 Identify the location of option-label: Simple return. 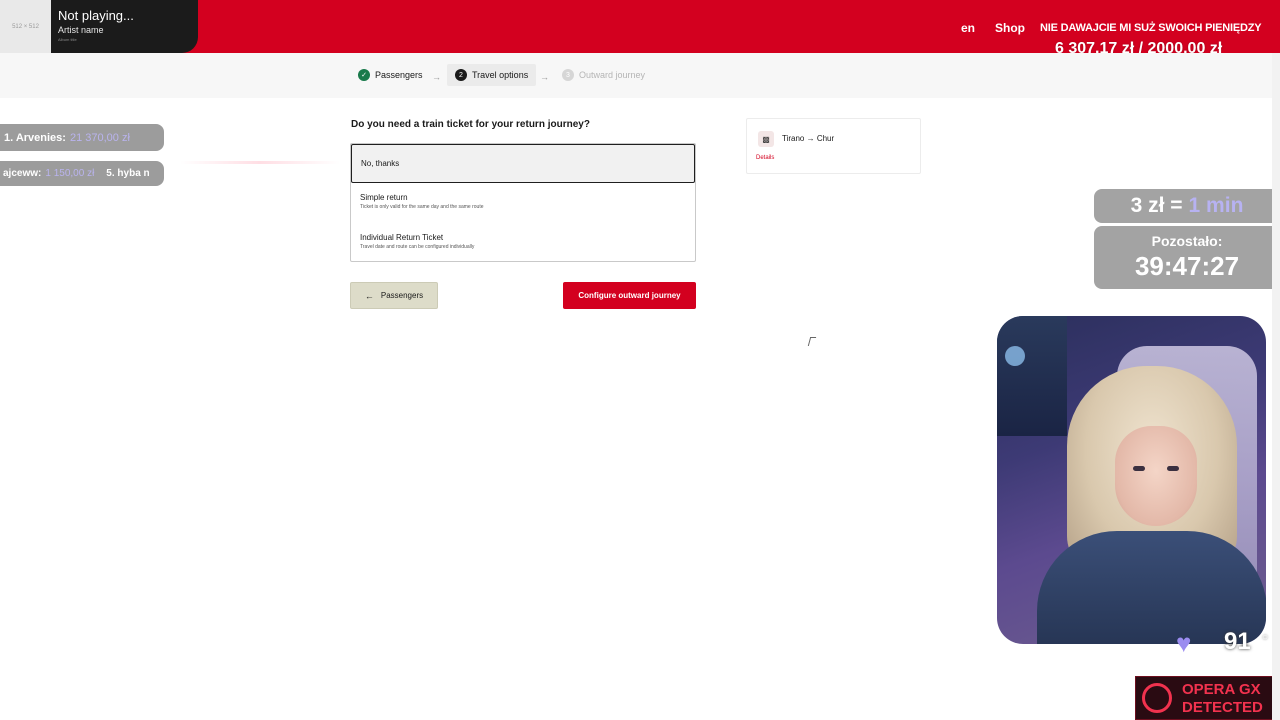
(384, 197).